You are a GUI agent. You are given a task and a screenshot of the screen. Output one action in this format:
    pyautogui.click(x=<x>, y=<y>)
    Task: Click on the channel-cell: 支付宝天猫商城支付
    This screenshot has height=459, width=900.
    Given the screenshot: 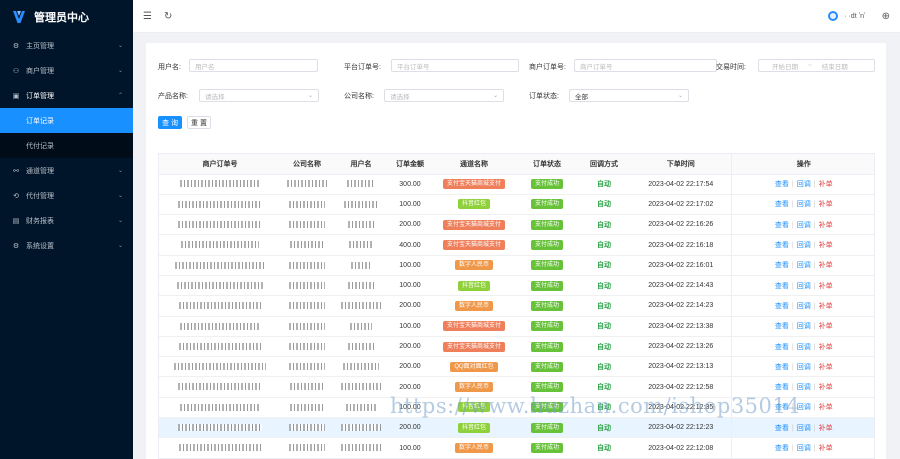 What is the action you would take?
    pyautogui.click(x=474, y=184)
    